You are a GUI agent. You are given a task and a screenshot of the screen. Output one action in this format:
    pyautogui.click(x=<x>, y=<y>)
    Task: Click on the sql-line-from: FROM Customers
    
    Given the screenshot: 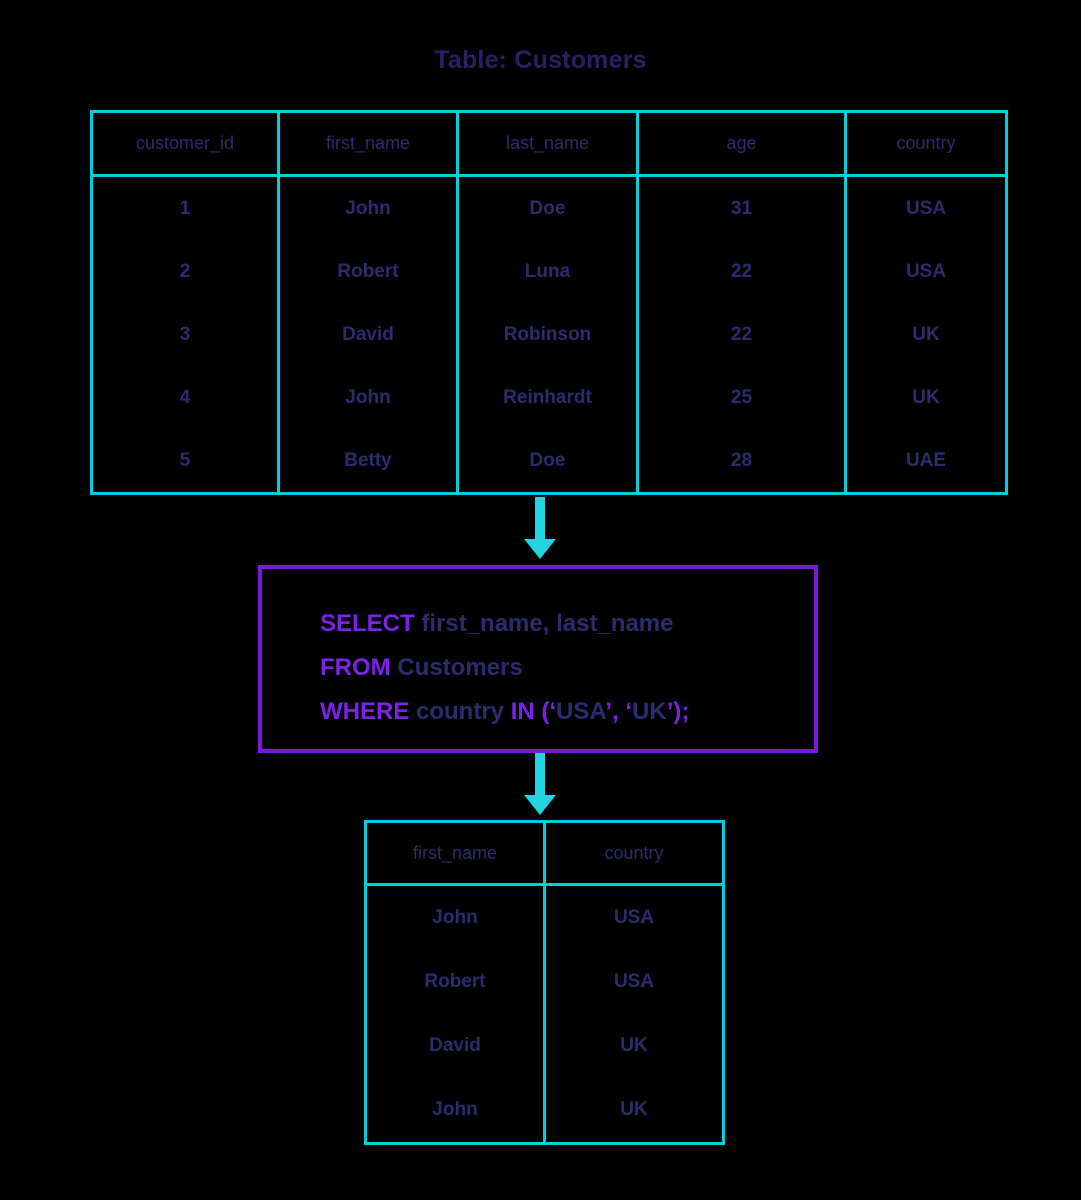 What is the action you would take?
    pyautogui.click(x=504, y=668)
    